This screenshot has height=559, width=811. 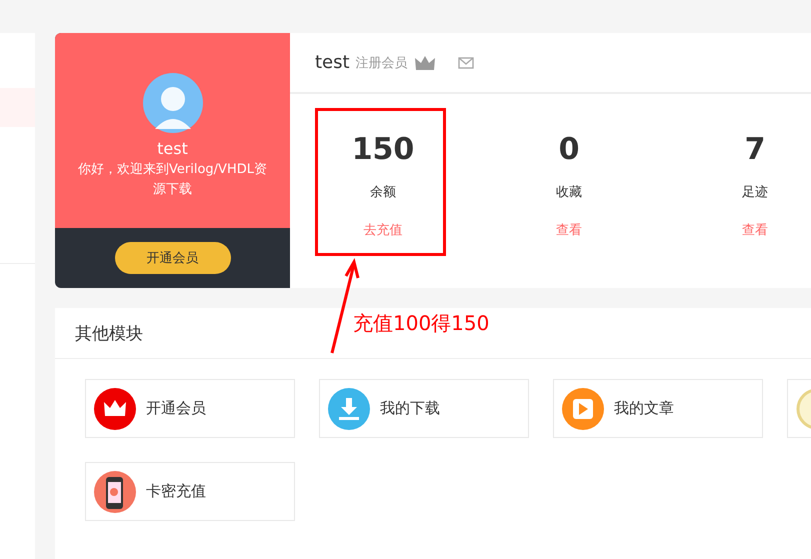 I want to click on module-tile: 我的下载, so click(x=424, y=408).